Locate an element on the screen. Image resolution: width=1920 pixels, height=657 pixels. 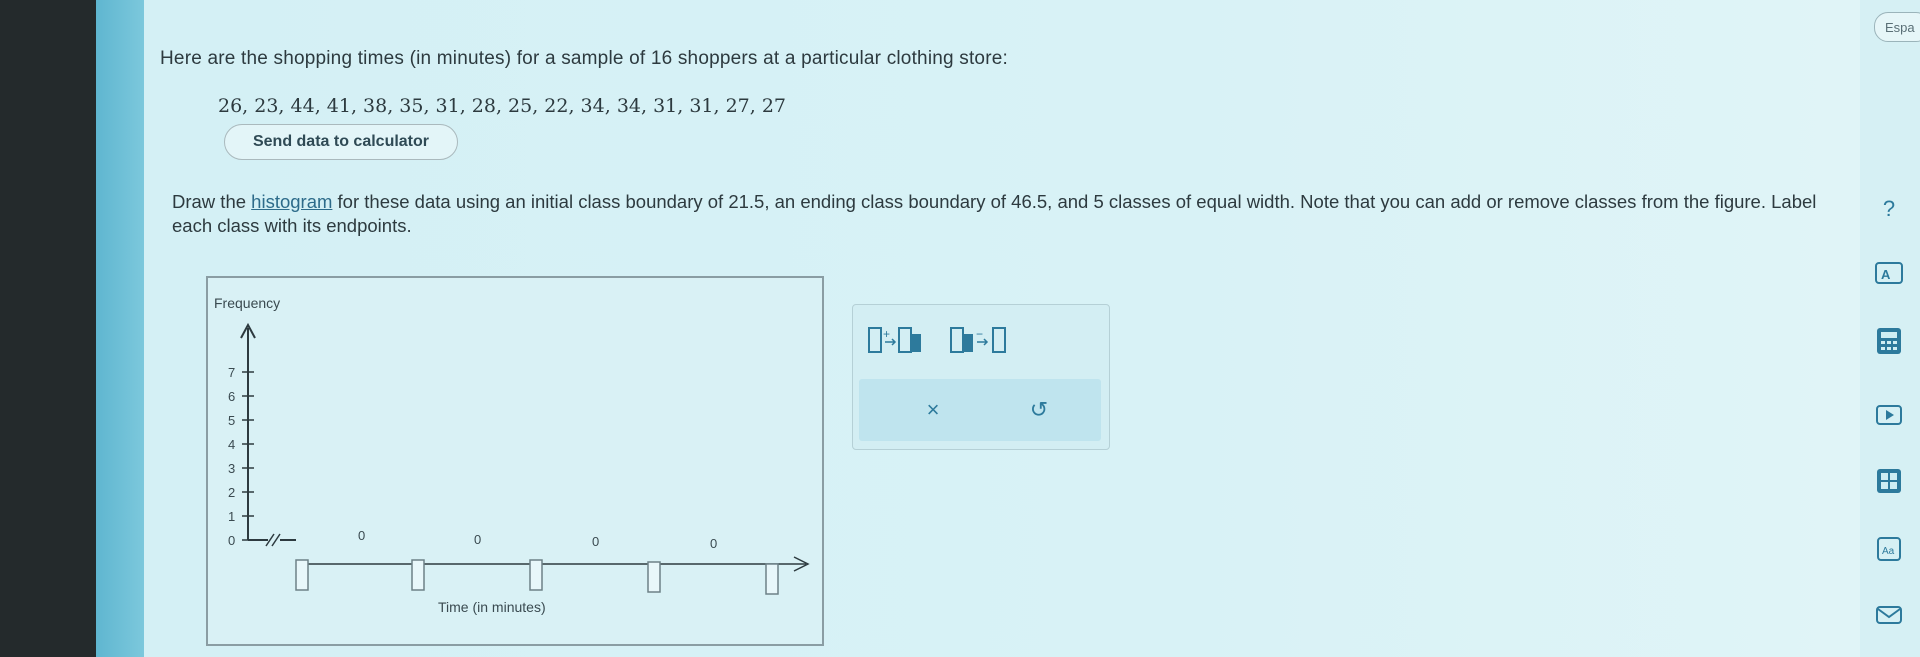
x-axis-label: Time (in minutes) is located at coordinates (492, 607).